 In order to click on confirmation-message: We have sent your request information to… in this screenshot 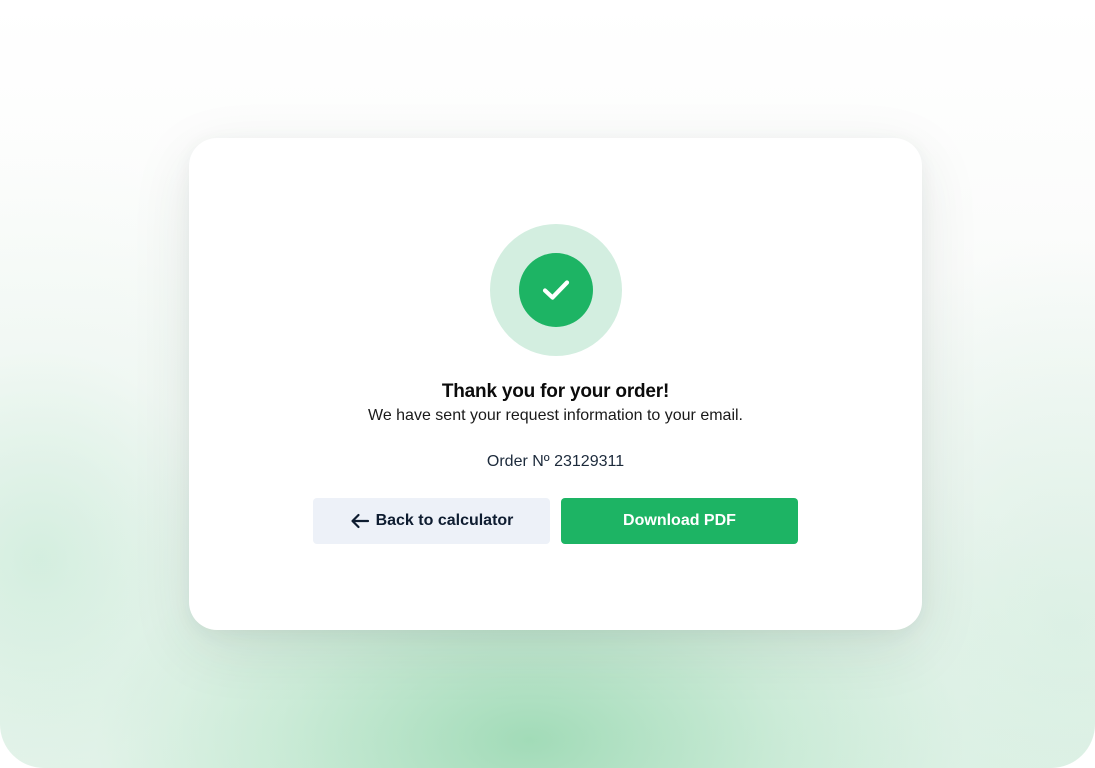, I will do `click(555, 415)`.